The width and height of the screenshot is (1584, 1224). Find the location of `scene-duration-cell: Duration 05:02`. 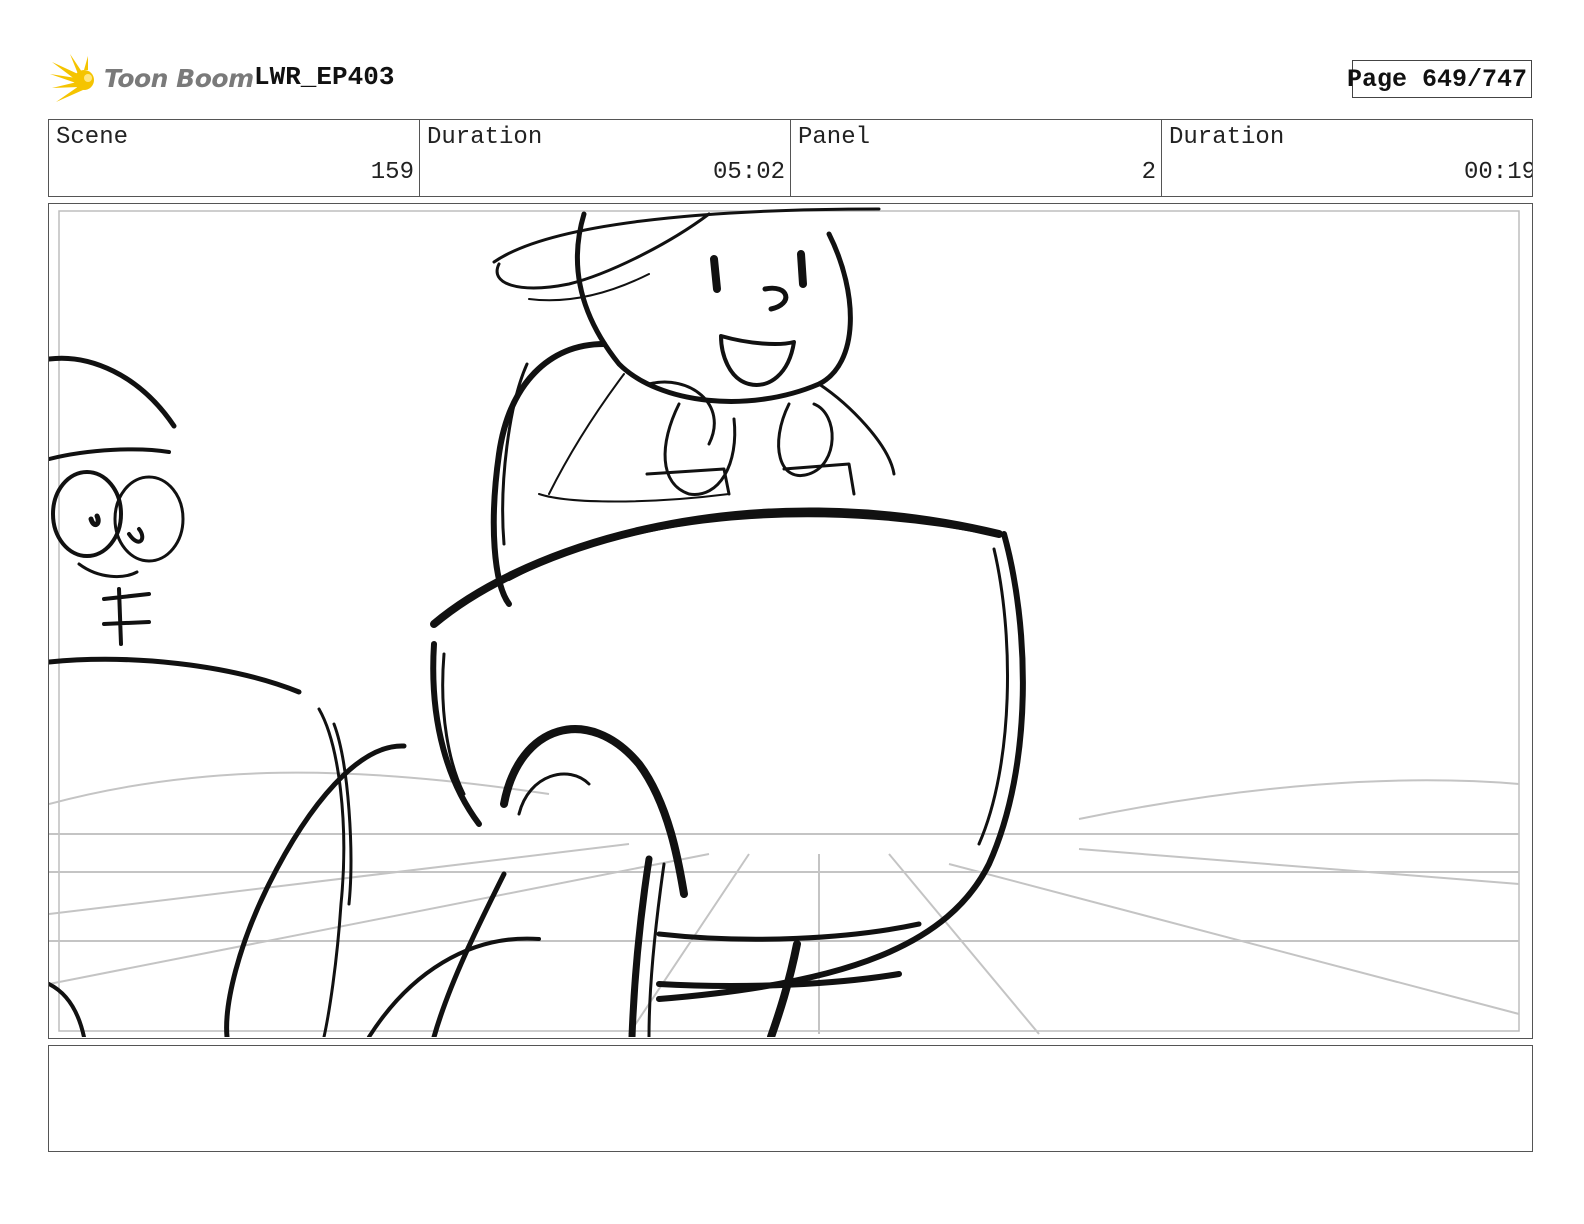

scene-duration-cell: Duration 05:02 is located at coordinates (605, 158).